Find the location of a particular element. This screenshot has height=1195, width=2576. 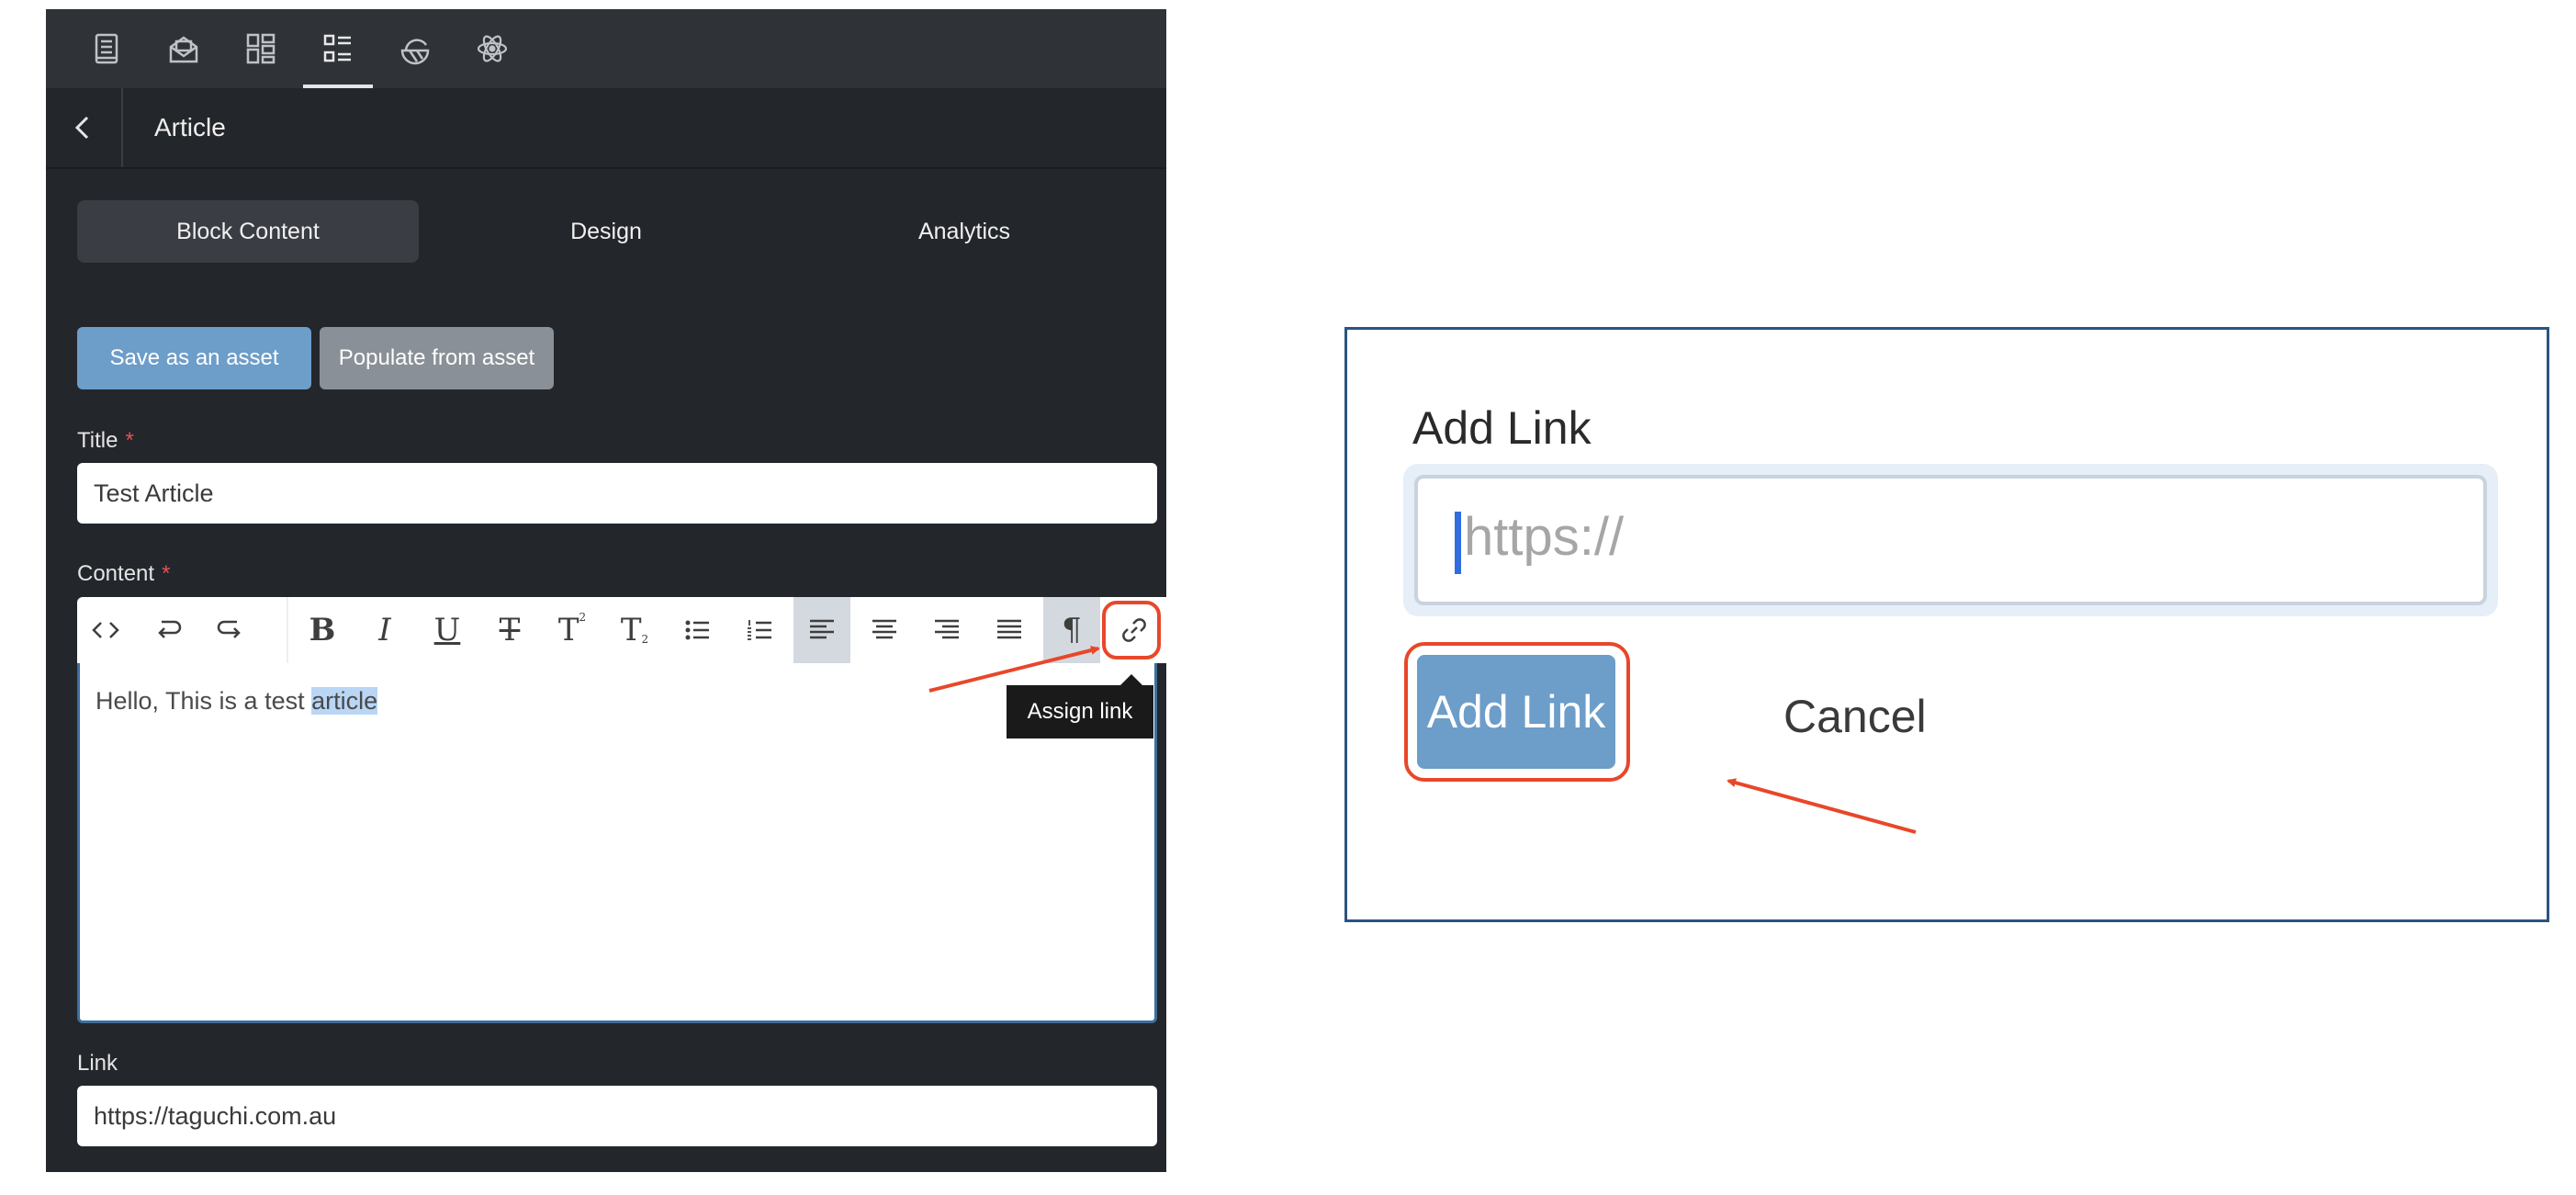

segment-icon is located at coordinates (415, 49).